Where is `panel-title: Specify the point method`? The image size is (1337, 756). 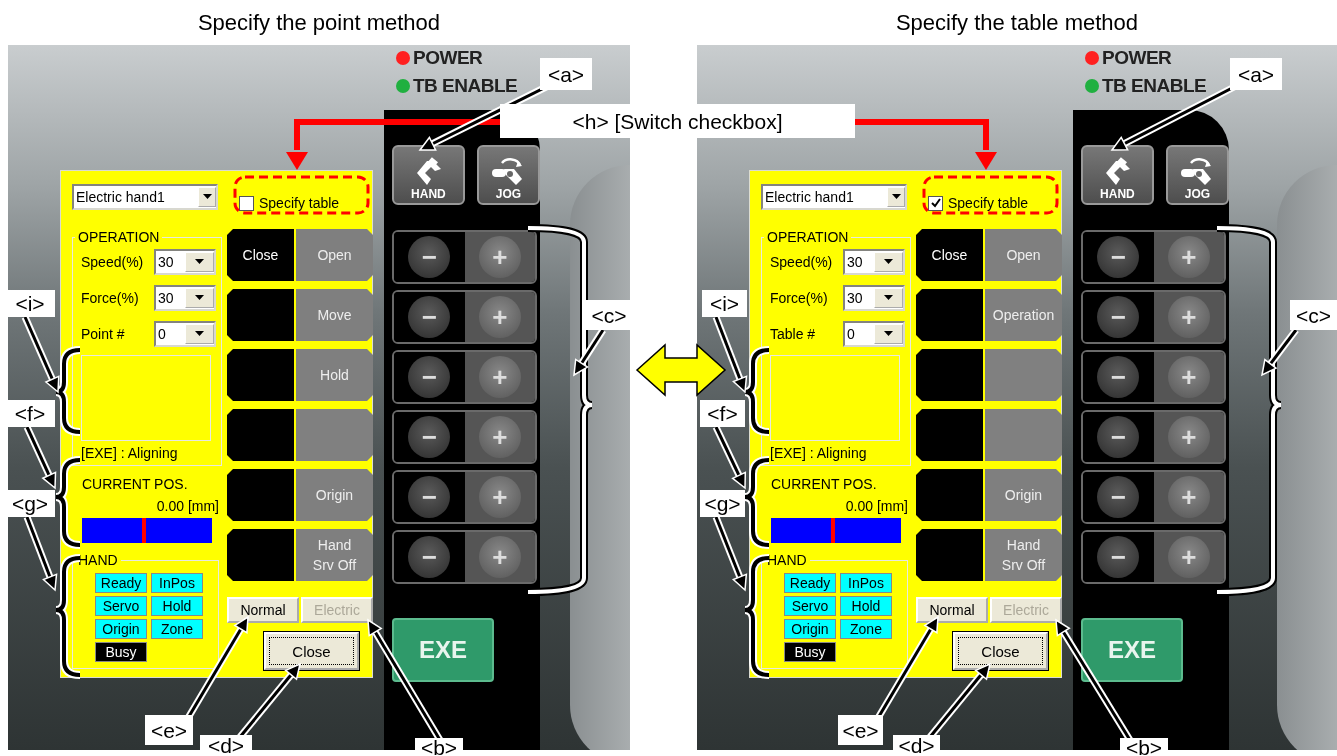 panel-title: Specify the point method is located at coordinates (319, 22).